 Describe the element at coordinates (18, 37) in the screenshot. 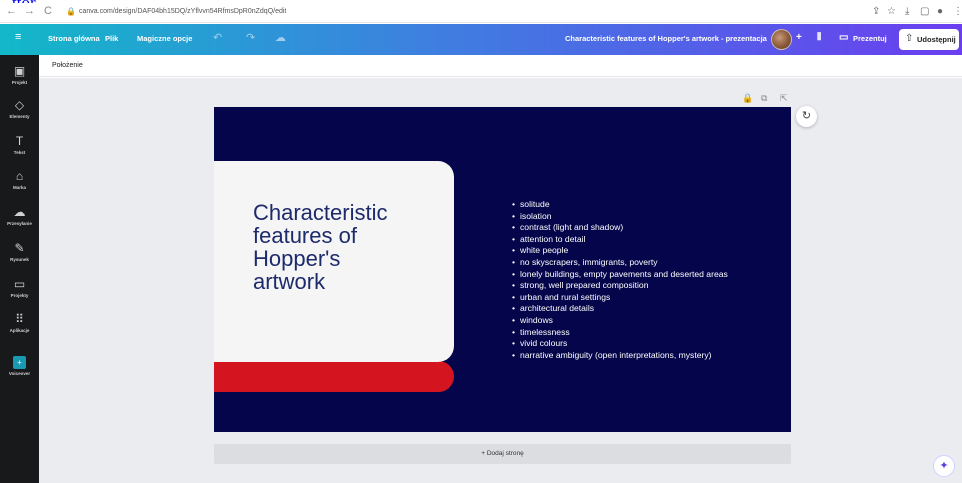

I see `menu-icon: ≡` at that location.